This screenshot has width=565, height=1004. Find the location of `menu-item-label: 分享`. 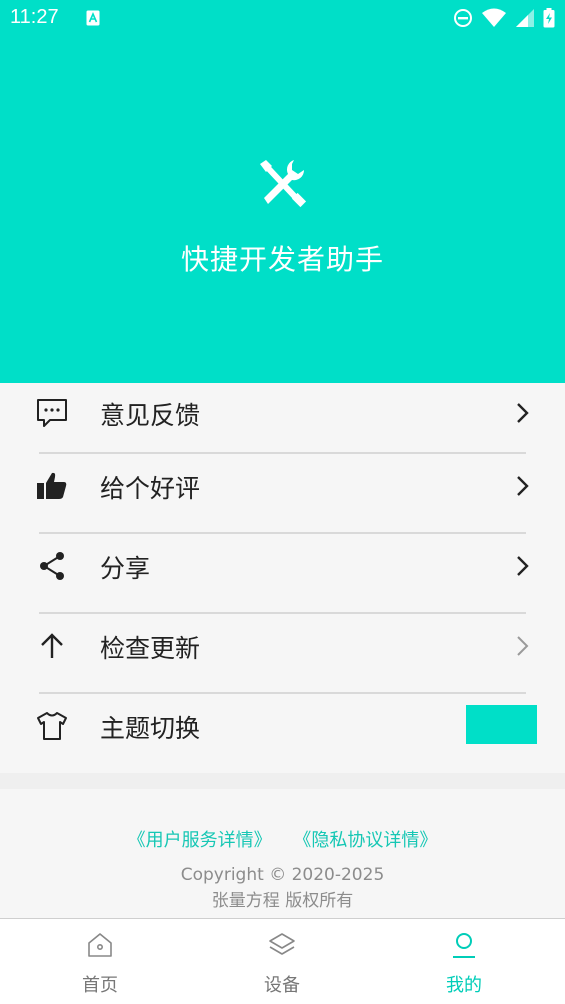

menu-item-label: 分享 is located at coordinates (125, 568).